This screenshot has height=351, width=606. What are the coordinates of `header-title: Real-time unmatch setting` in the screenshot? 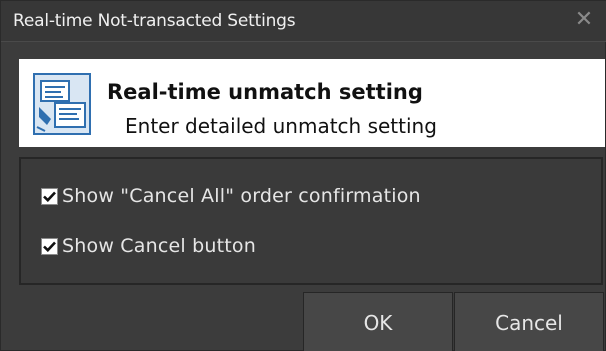 It's located at (265, 92).